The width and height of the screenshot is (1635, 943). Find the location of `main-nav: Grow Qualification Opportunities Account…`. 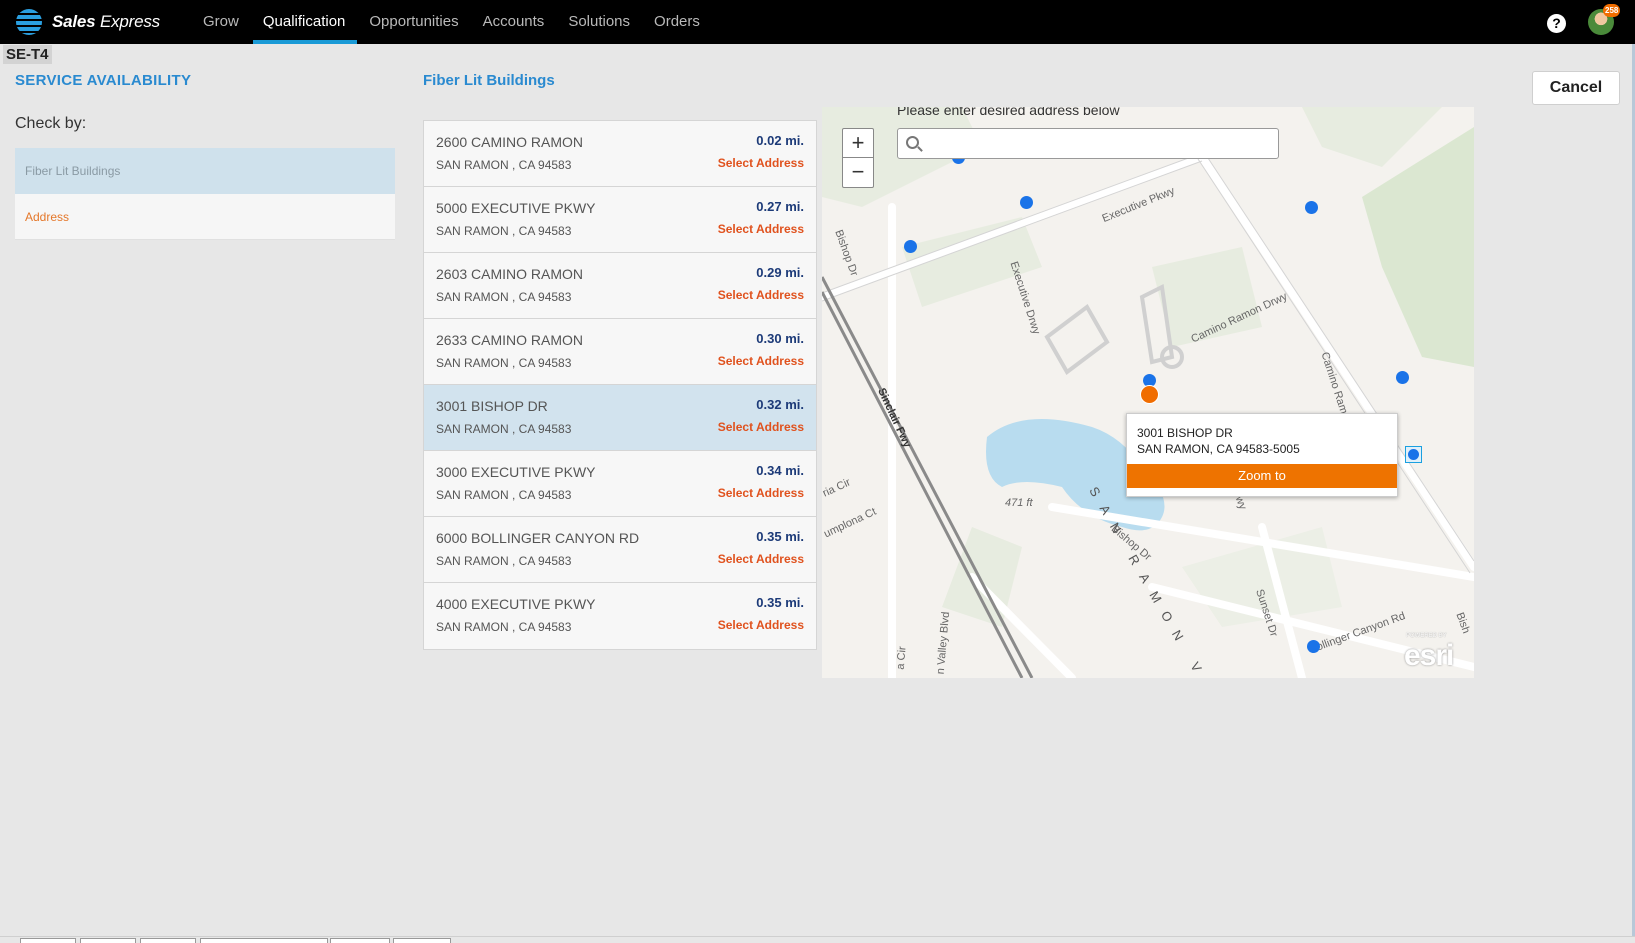

main-nav: Grow Qualification Opportunities Account… is located at coordinates (463, 22).